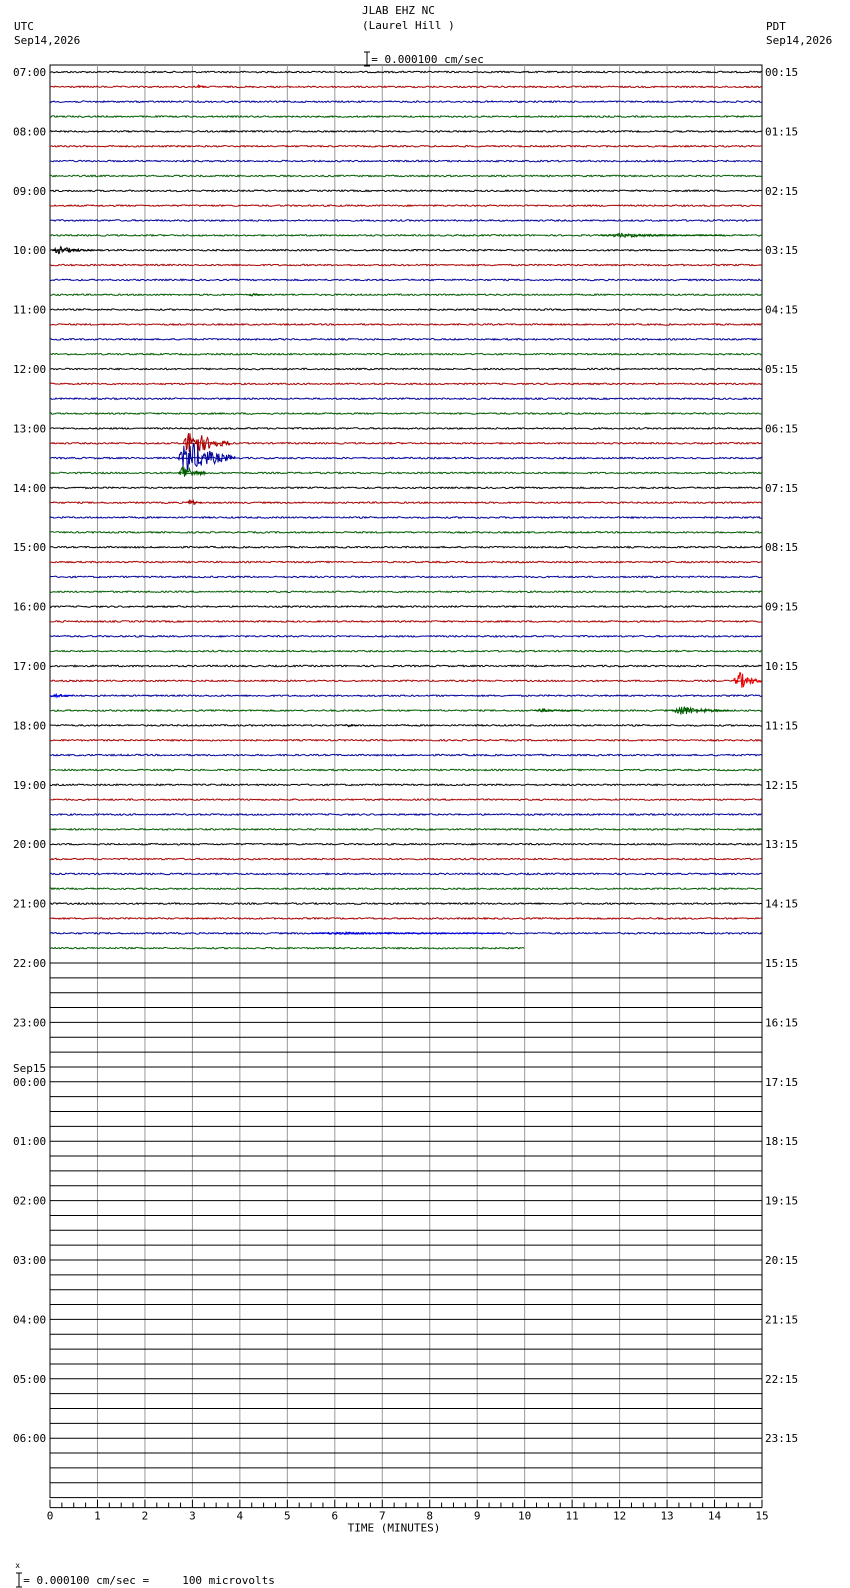 The width and height of the screenshot is (850, 1588). Describe the element at coordinates (781, 1082) in the screenshot. I see `pdt-hour-label: 17:15` at that location.